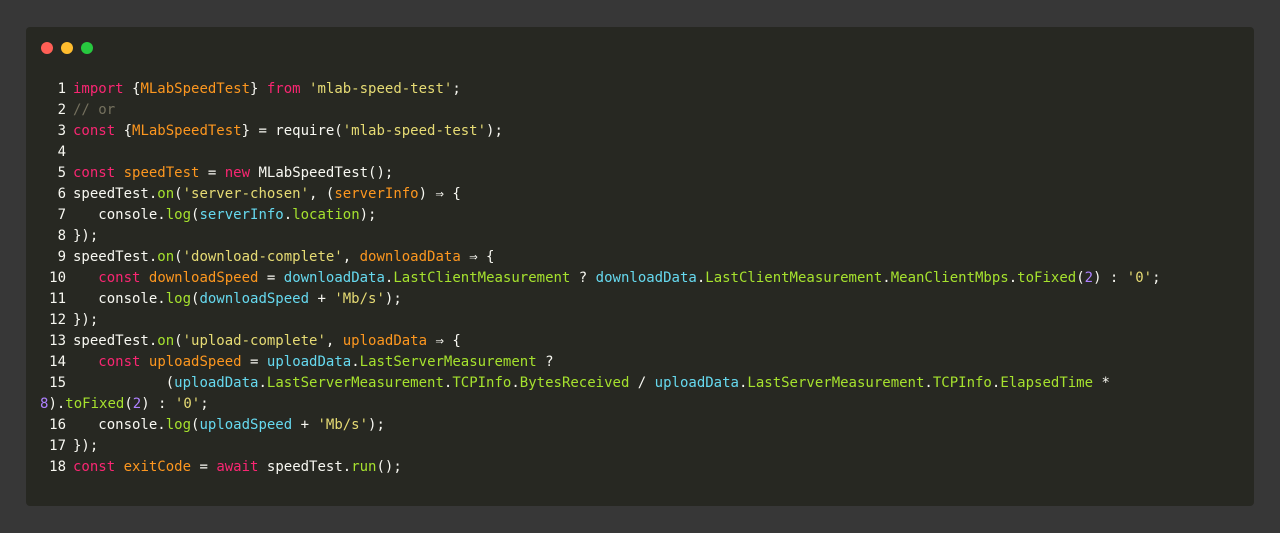 This screenshot has width=1280, height=533. What do you see at coordinates (98, 89) in the screenshot?
I see `code-token: import` at bounding box center [98, 89].